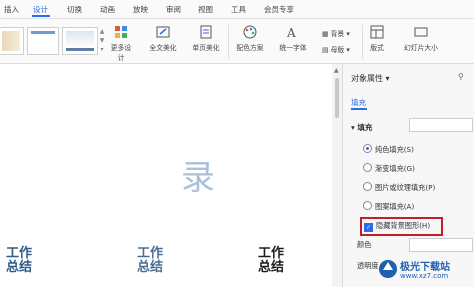  Describe the element at coordinates (41, 16) in the screenshot. I see `active-tab-indicator` at that location.